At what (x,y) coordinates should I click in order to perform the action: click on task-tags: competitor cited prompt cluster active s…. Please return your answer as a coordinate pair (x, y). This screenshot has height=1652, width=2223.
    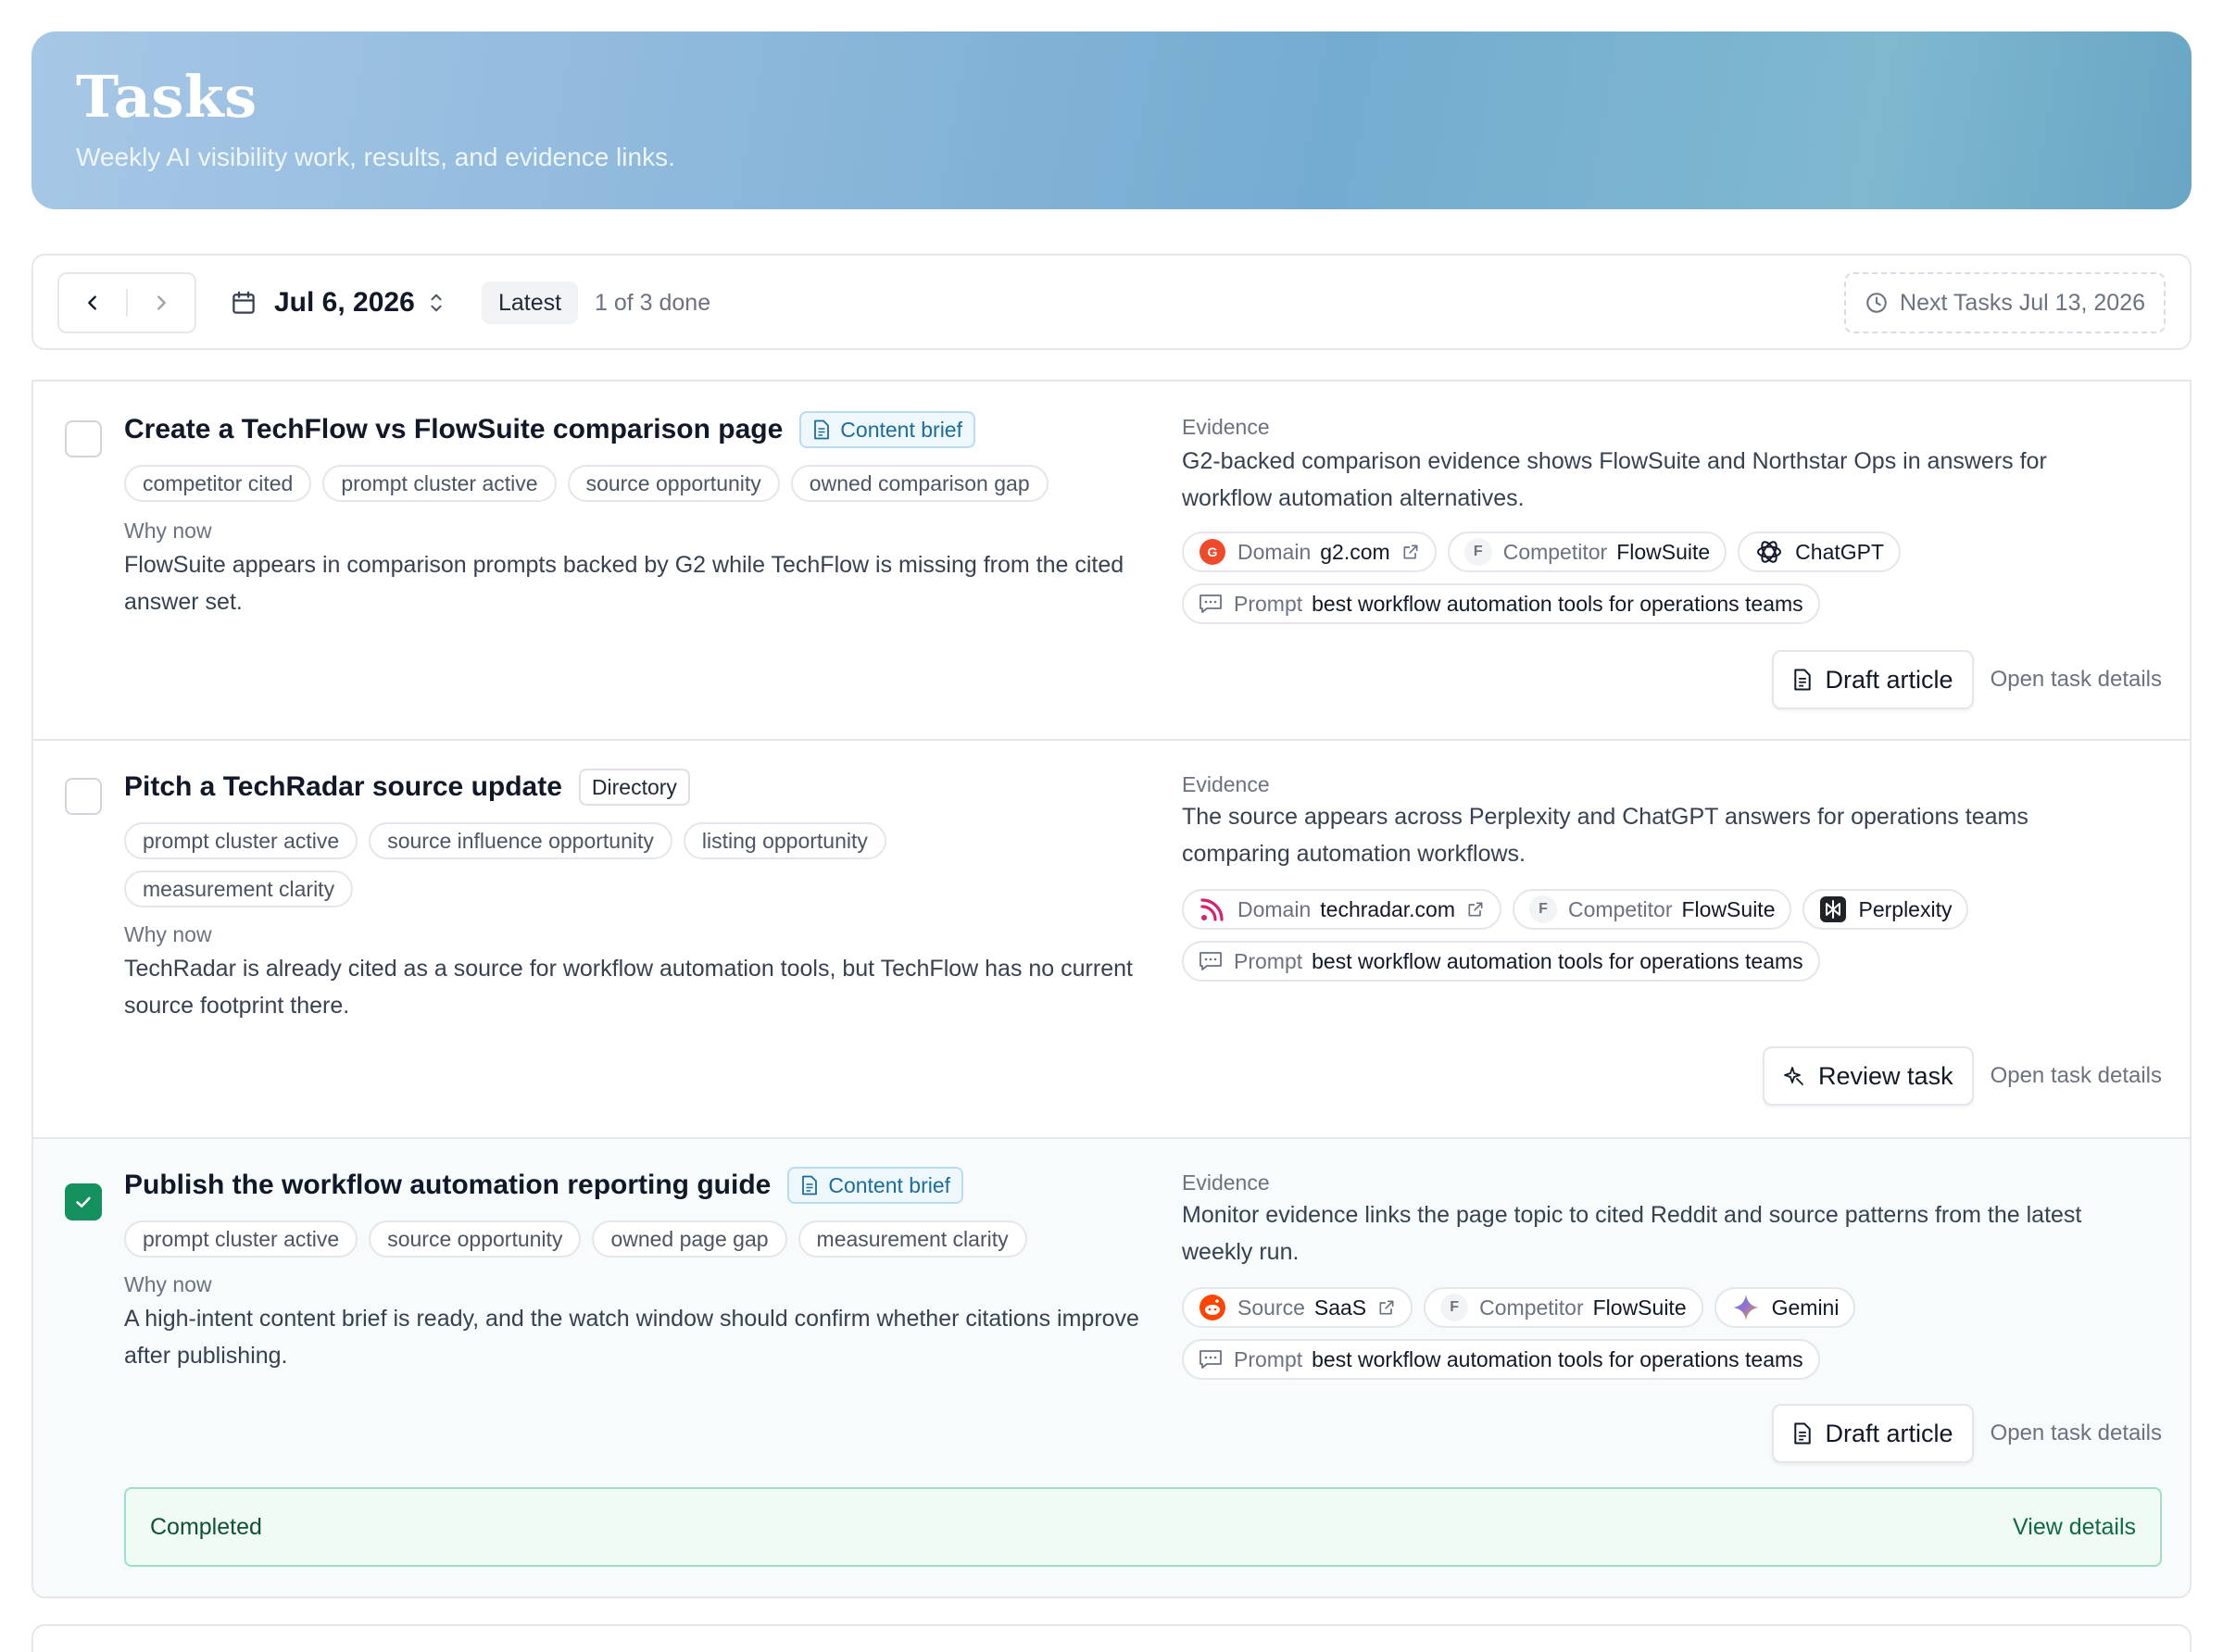
    Looking at the image, I should click on (652, 483).